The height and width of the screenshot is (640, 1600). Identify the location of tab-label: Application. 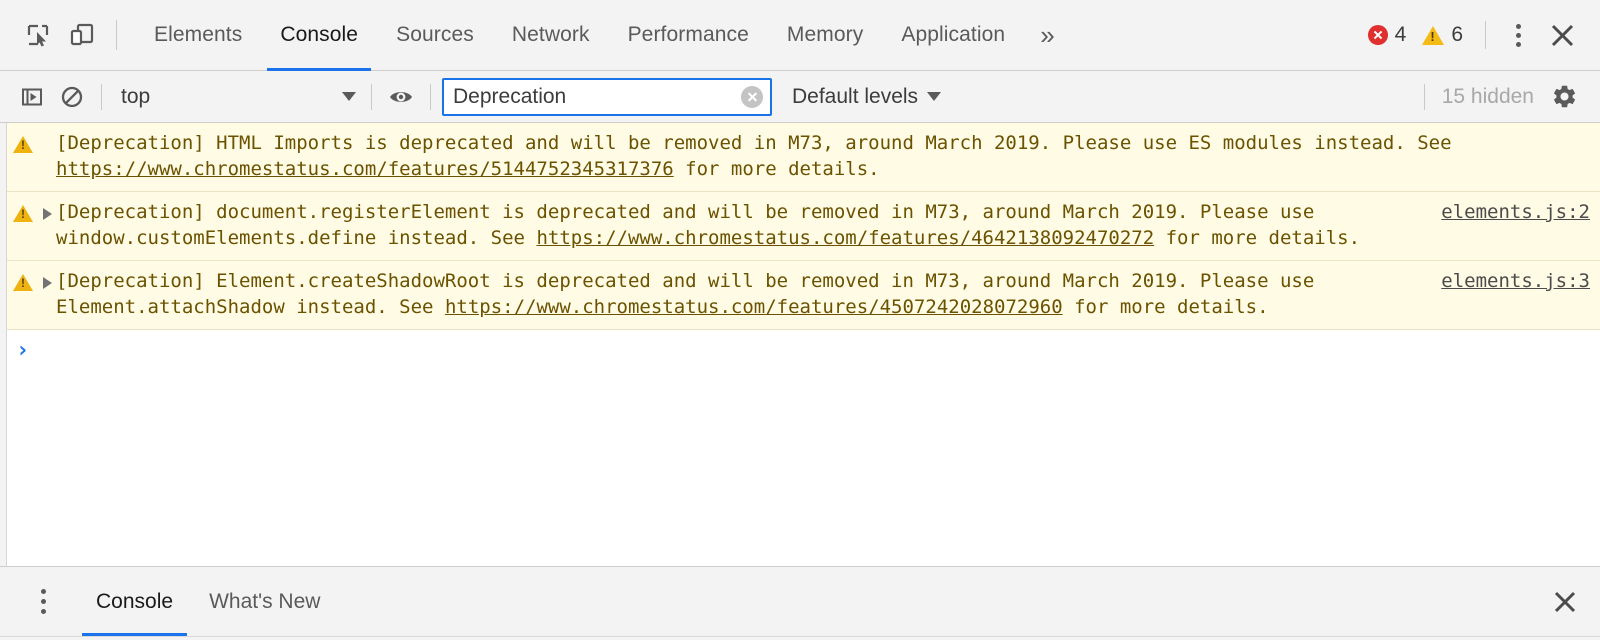
(953, 34).